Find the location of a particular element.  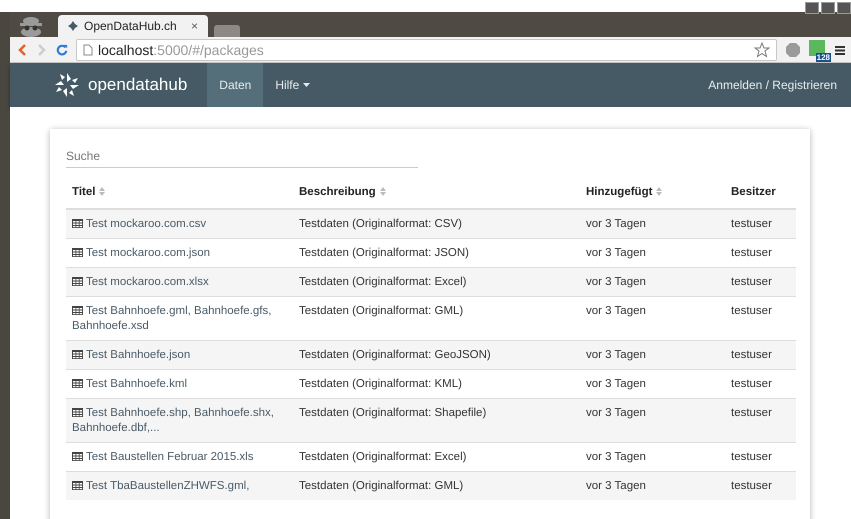

extension-badge: 128 is located at coordinates (823, 57).